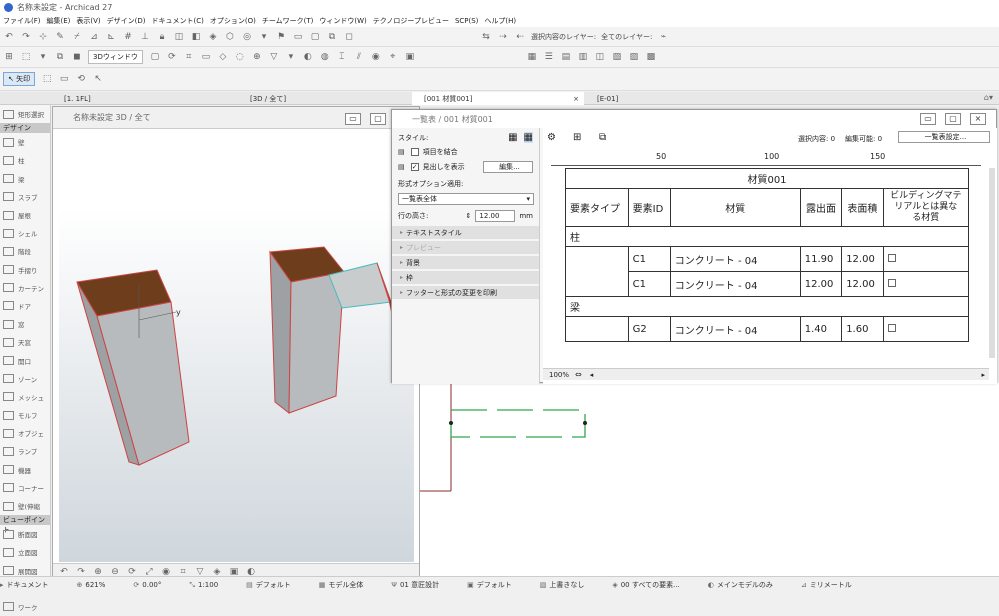 This screenshot has width=999, height=616. Describe the element at coordinates (155, 57) in the screenshot. I see `box-icon: ▢` at that location.